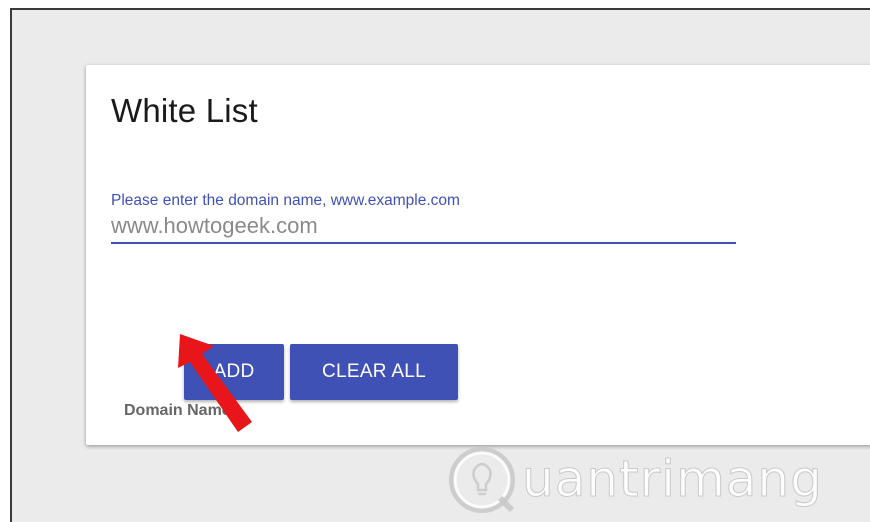  I want to click on card-title: White List, so click(184, 110).